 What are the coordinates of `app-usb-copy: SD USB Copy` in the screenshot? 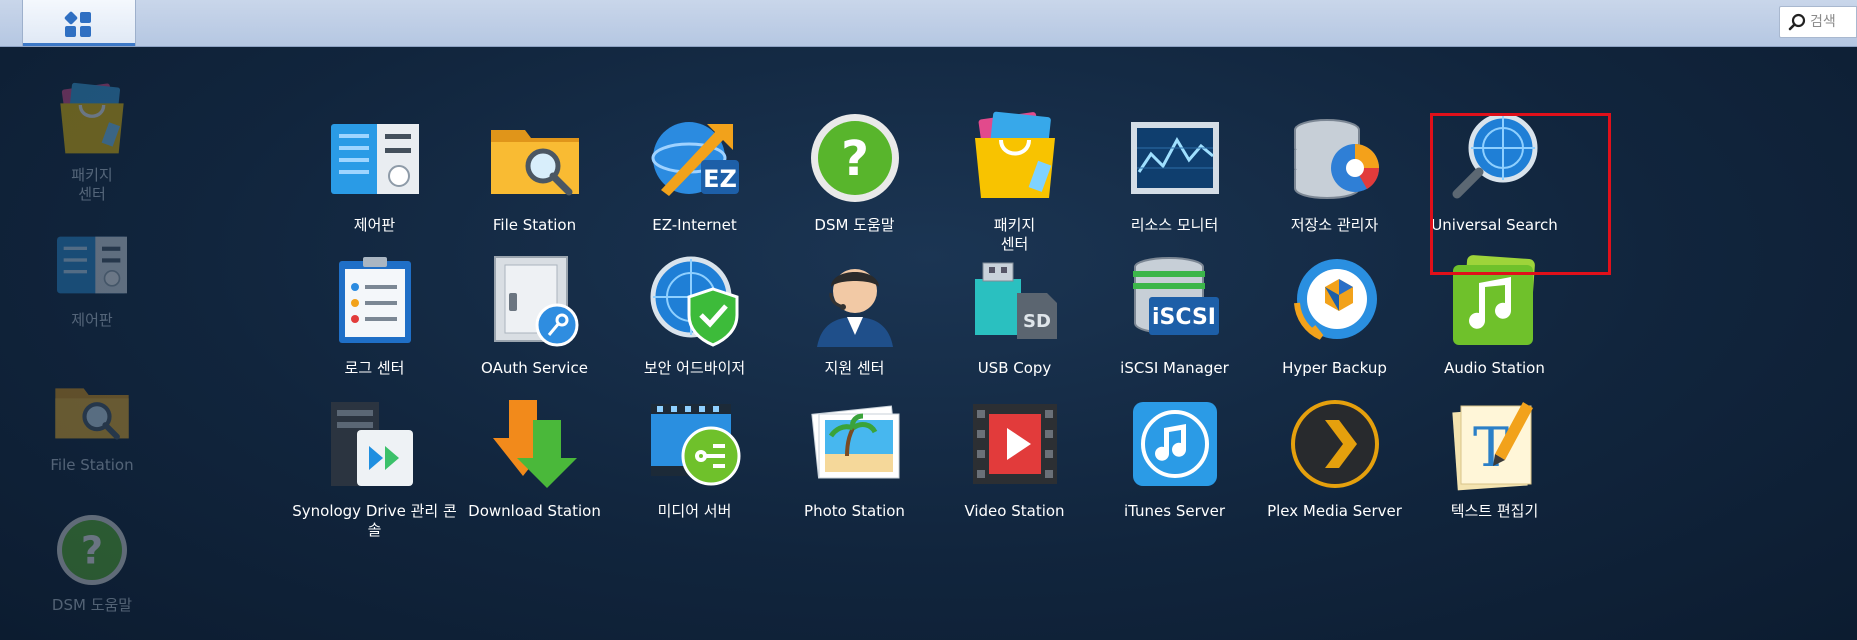 It's located at (1014, 315).